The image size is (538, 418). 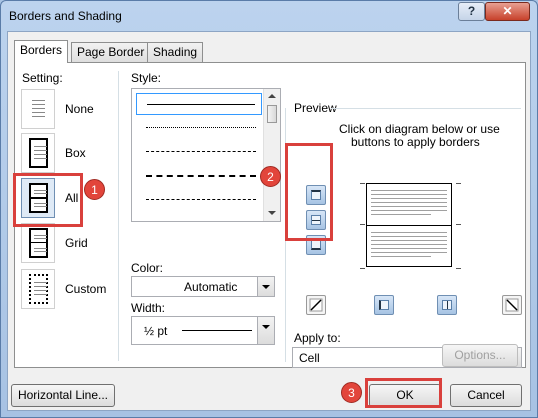 I want to click on diagonal-down-border-button, so click(x=316, y=305).